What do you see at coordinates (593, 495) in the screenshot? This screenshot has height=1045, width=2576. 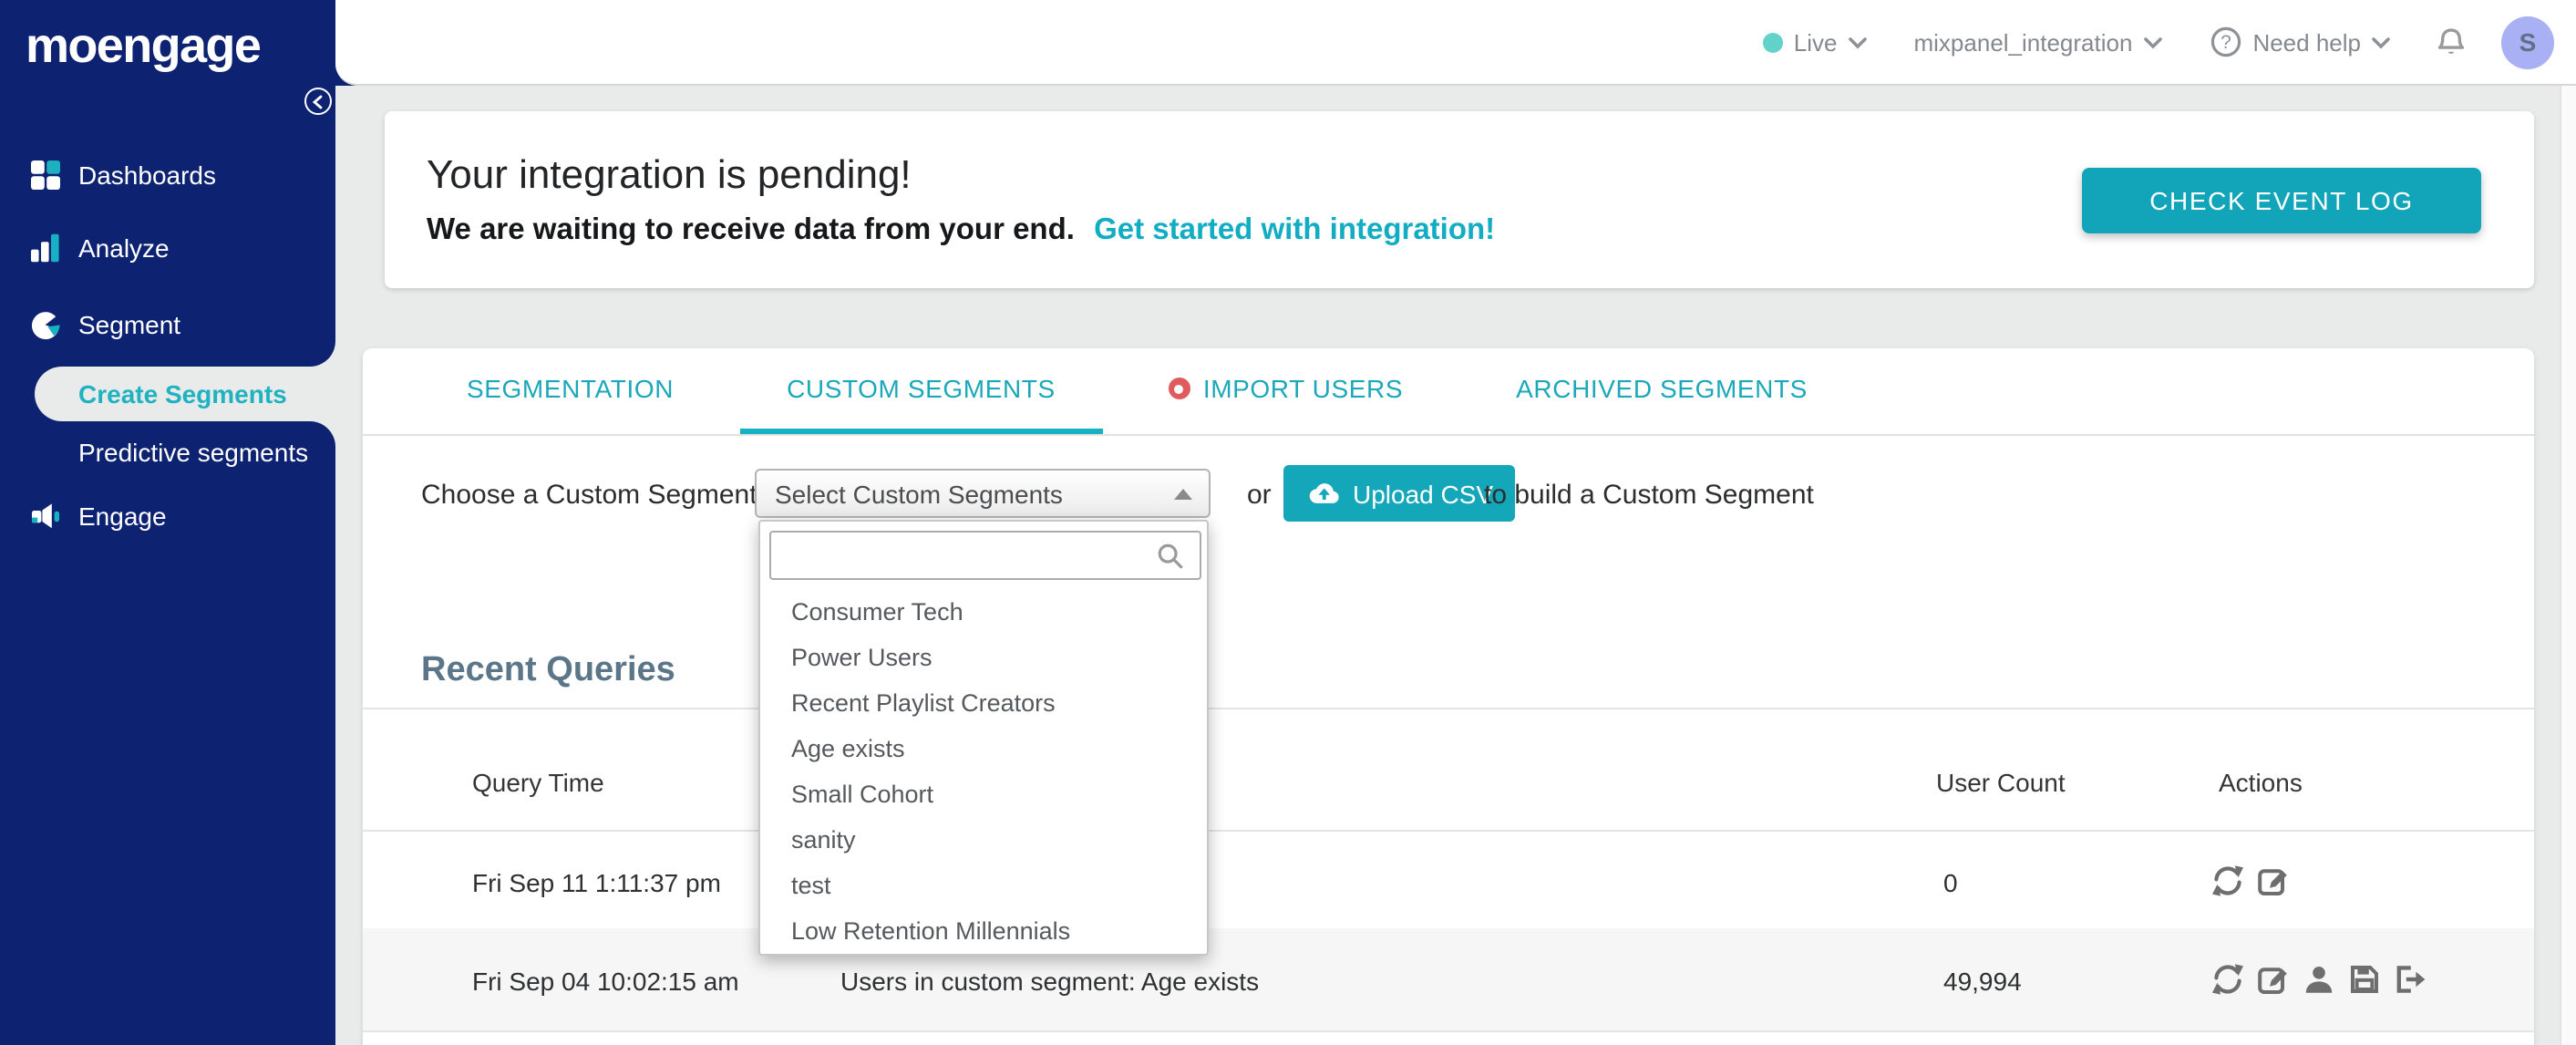 I see `choose-segment-label: Choose a Custom Segment:` at bounding box center [593, 495].